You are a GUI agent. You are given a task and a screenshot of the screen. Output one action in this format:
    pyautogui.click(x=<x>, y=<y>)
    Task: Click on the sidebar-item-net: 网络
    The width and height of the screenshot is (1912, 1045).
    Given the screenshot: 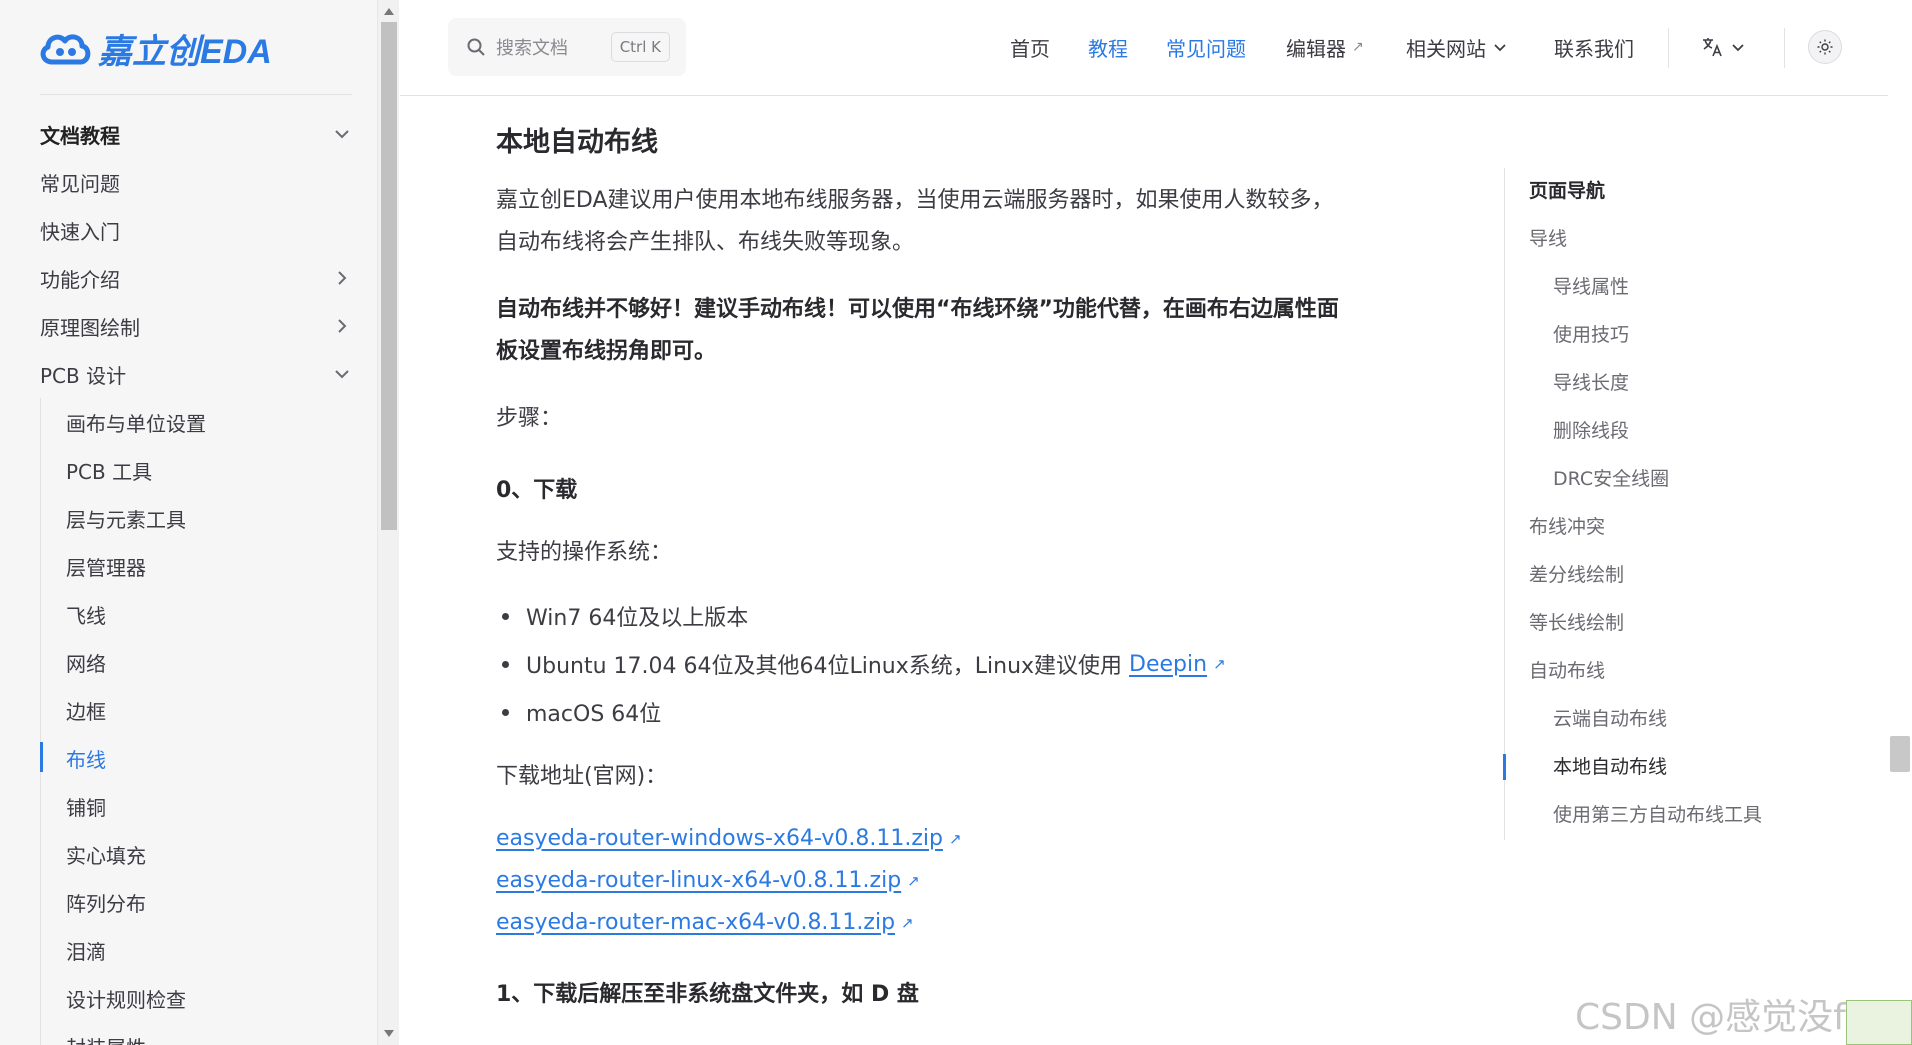 What is the action you would take?
    pyautogui.click(x=86, y=662)
    